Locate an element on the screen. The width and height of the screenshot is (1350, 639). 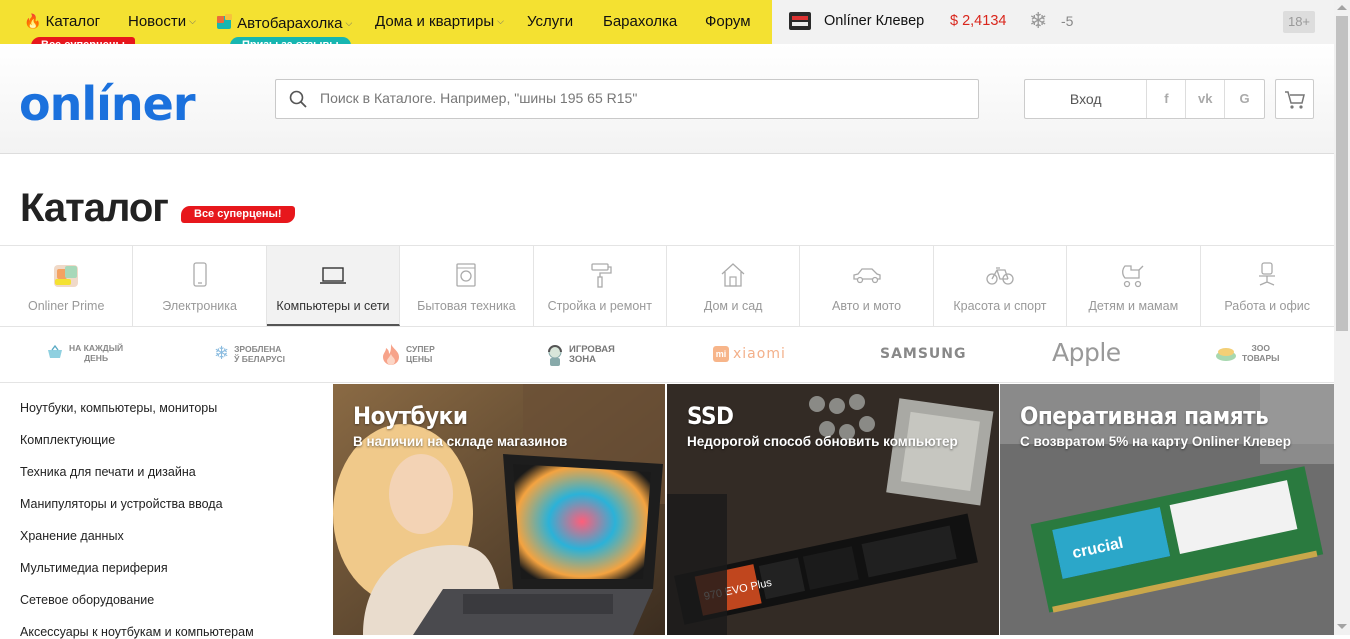
tab-beauty-sport: Красота и спорт is located at coordinates (1001, 286).